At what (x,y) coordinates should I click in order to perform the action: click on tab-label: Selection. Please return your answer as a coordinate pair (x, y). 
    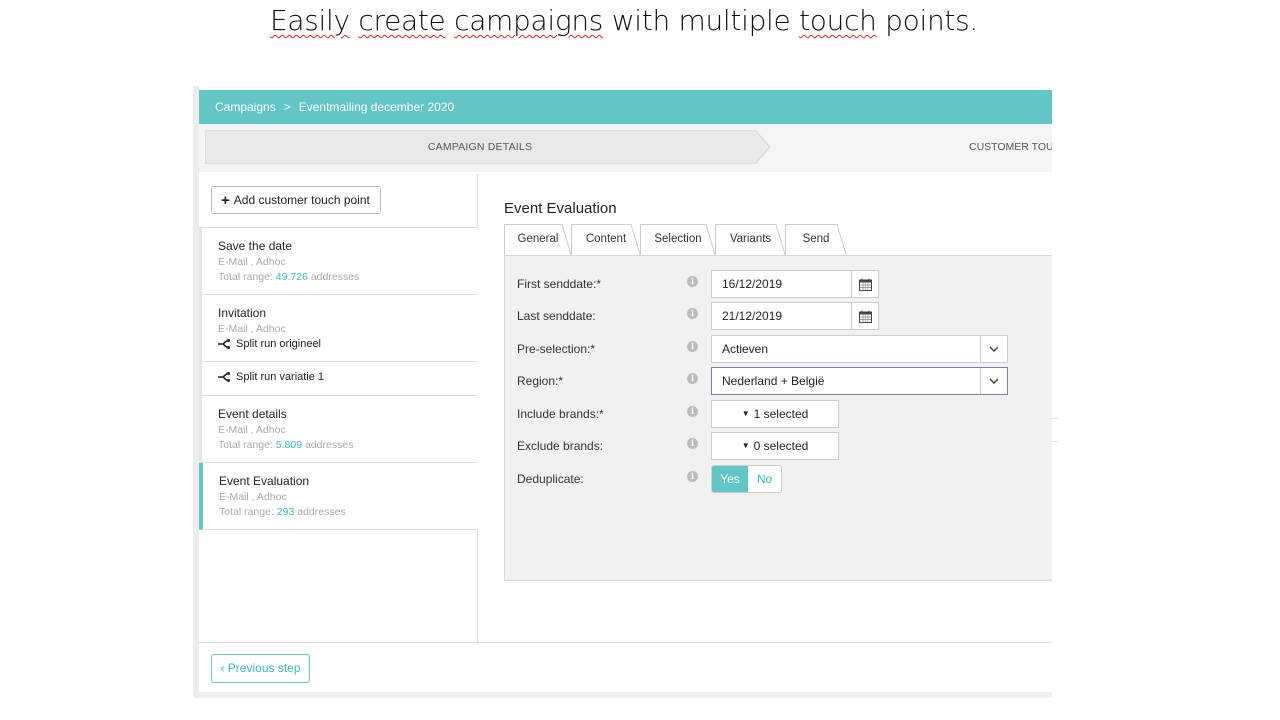
    Looking at the image, I should click on (678, 239).